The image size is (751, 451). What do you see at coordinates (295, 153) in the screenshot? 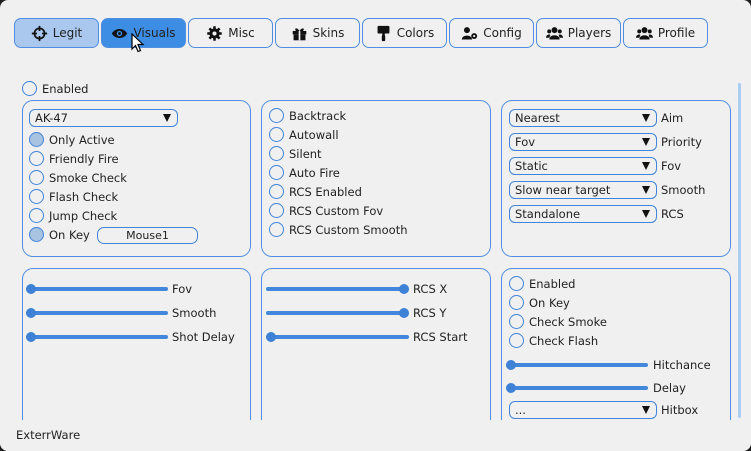
I see `silent-checkbox: Silent` at bounding box center [295, 153].